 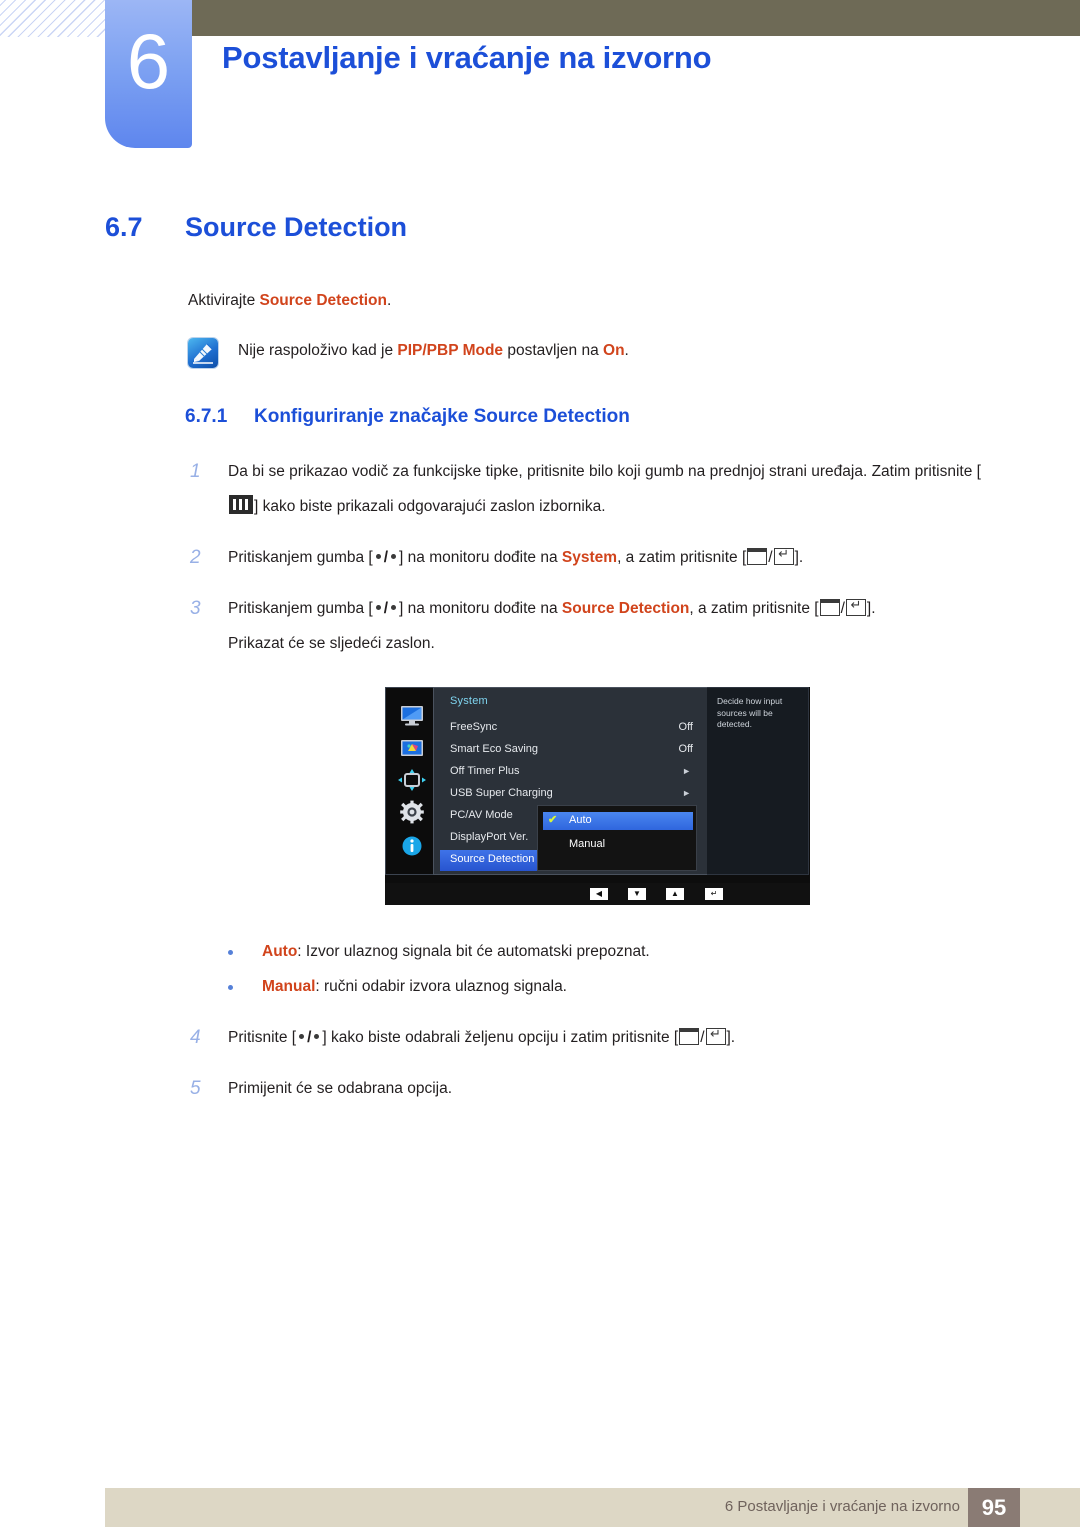 I want to click on page-header: 6 Postavljanje i vraćanje na izvorno, so click(x=540, y=85).